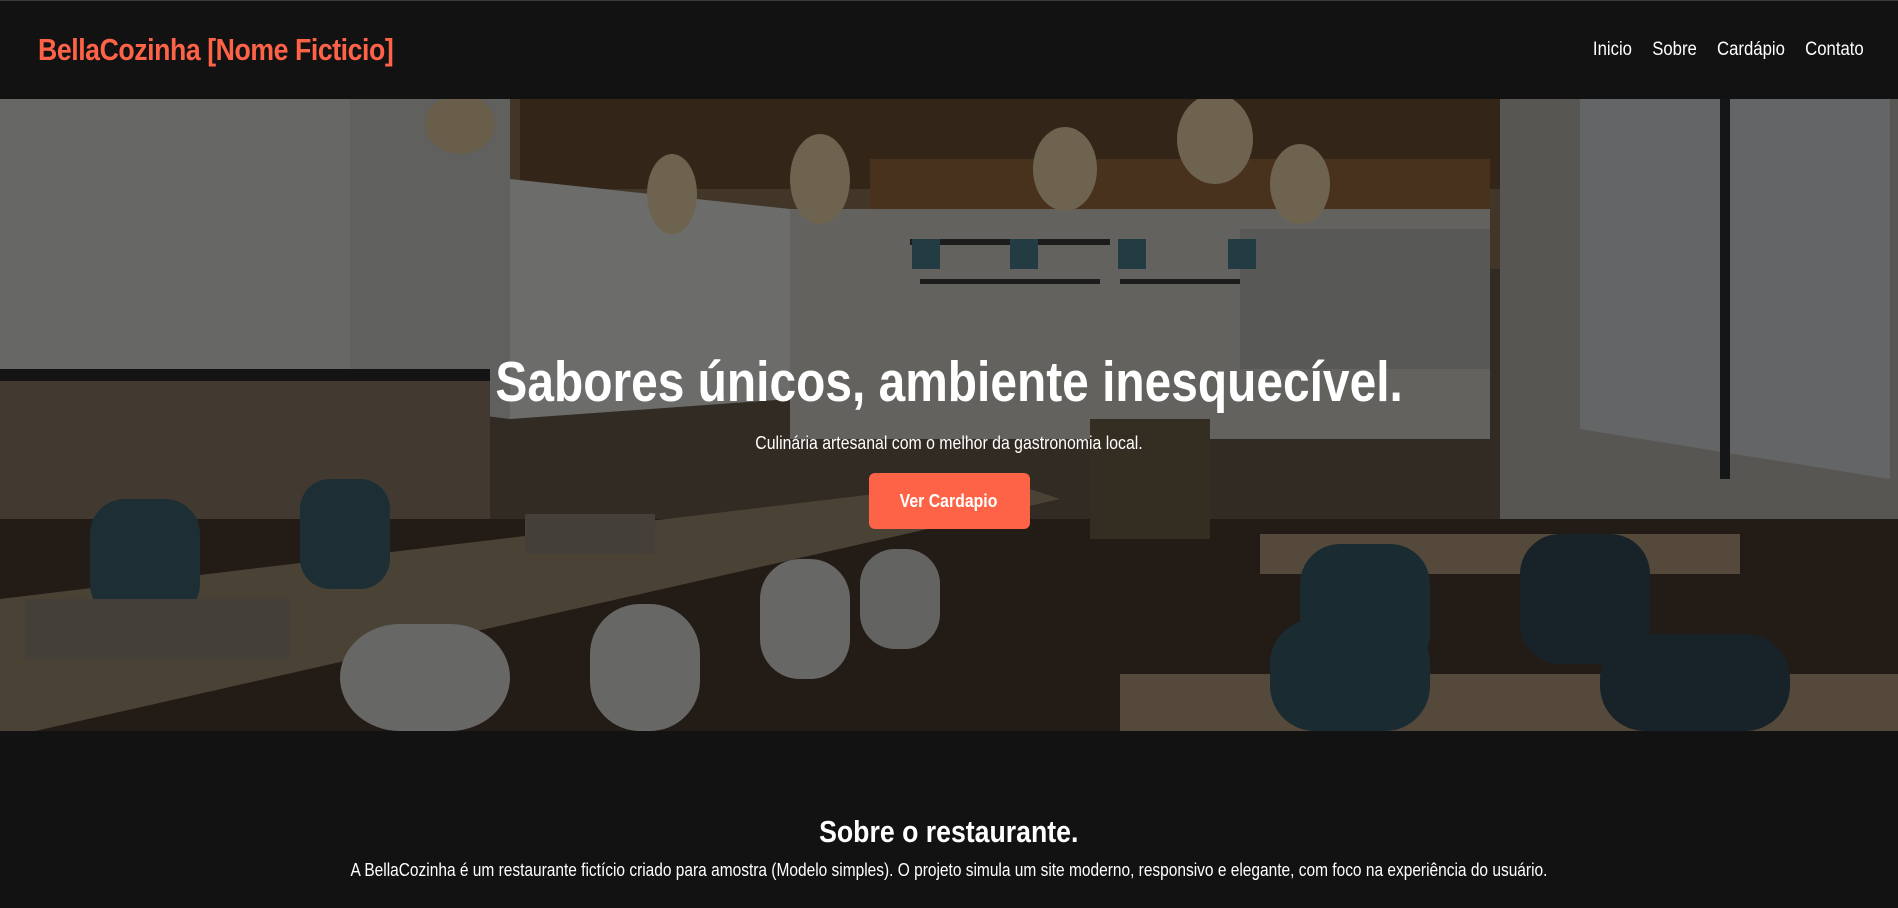 This screenshot has width=1898, height=908. Describe the element at coordinates (216, 50) in the screenshot. I see `brand-logo: BellaCozinha [Nome Ficticio]` at that location.